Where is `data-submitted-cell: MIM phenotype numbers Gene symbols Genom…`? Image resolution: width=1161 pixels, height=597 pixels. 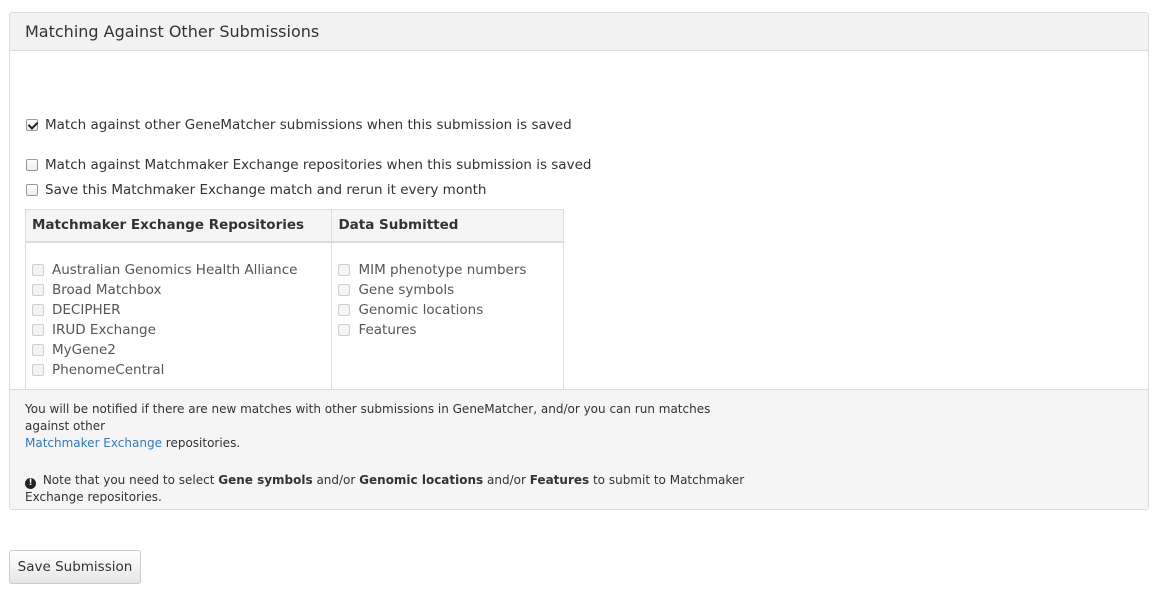
data-submitted-cell: MIM phenotype numbers Gene symbols Genom… is located at coordinates (447, 317).